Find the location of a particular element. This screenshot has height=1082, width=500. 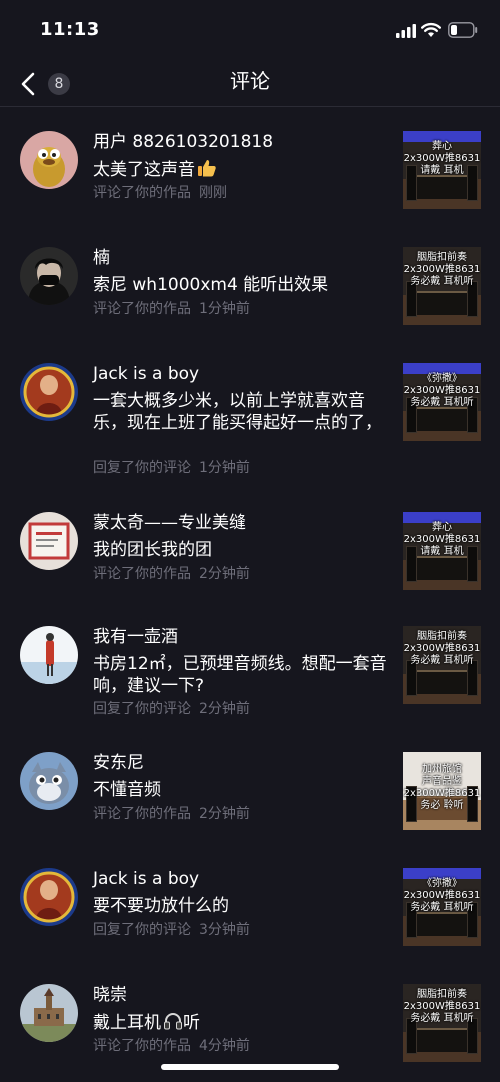

nav-header: 8 评论 is located at coordinates (250, 83).